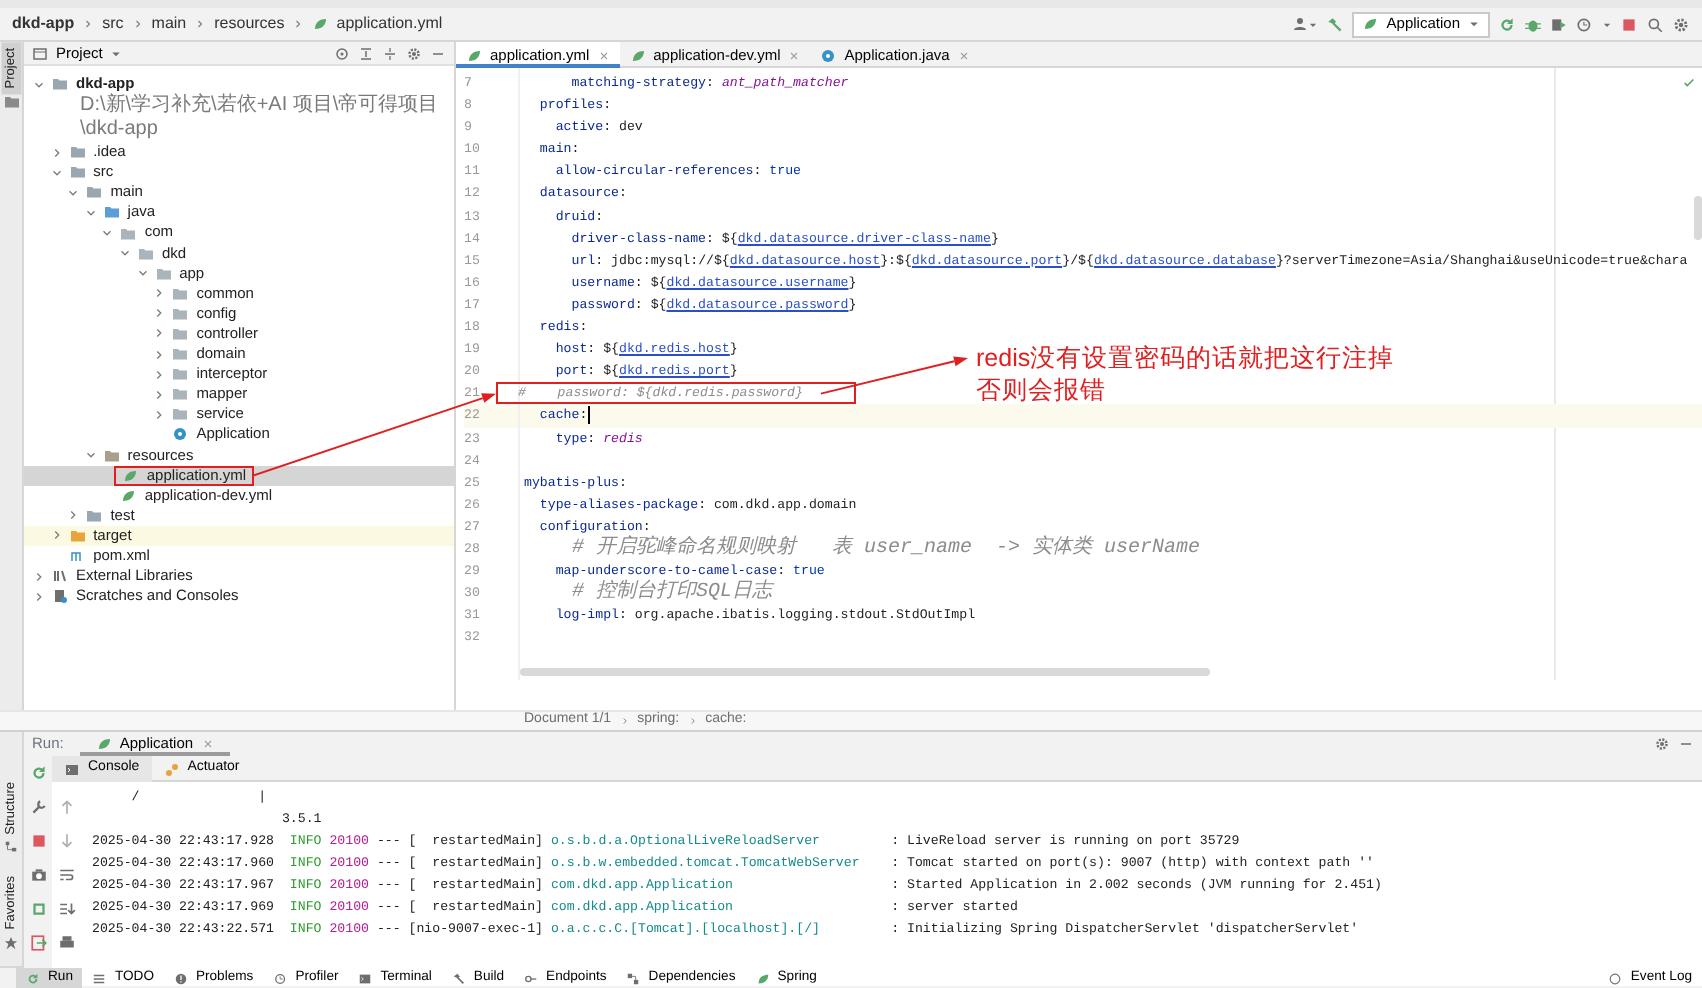  What do you see at coordinates (671, 593) in the screenshot?
I see `code-line: # 控制台打印SQL日志` at bounding box center [671, 593].